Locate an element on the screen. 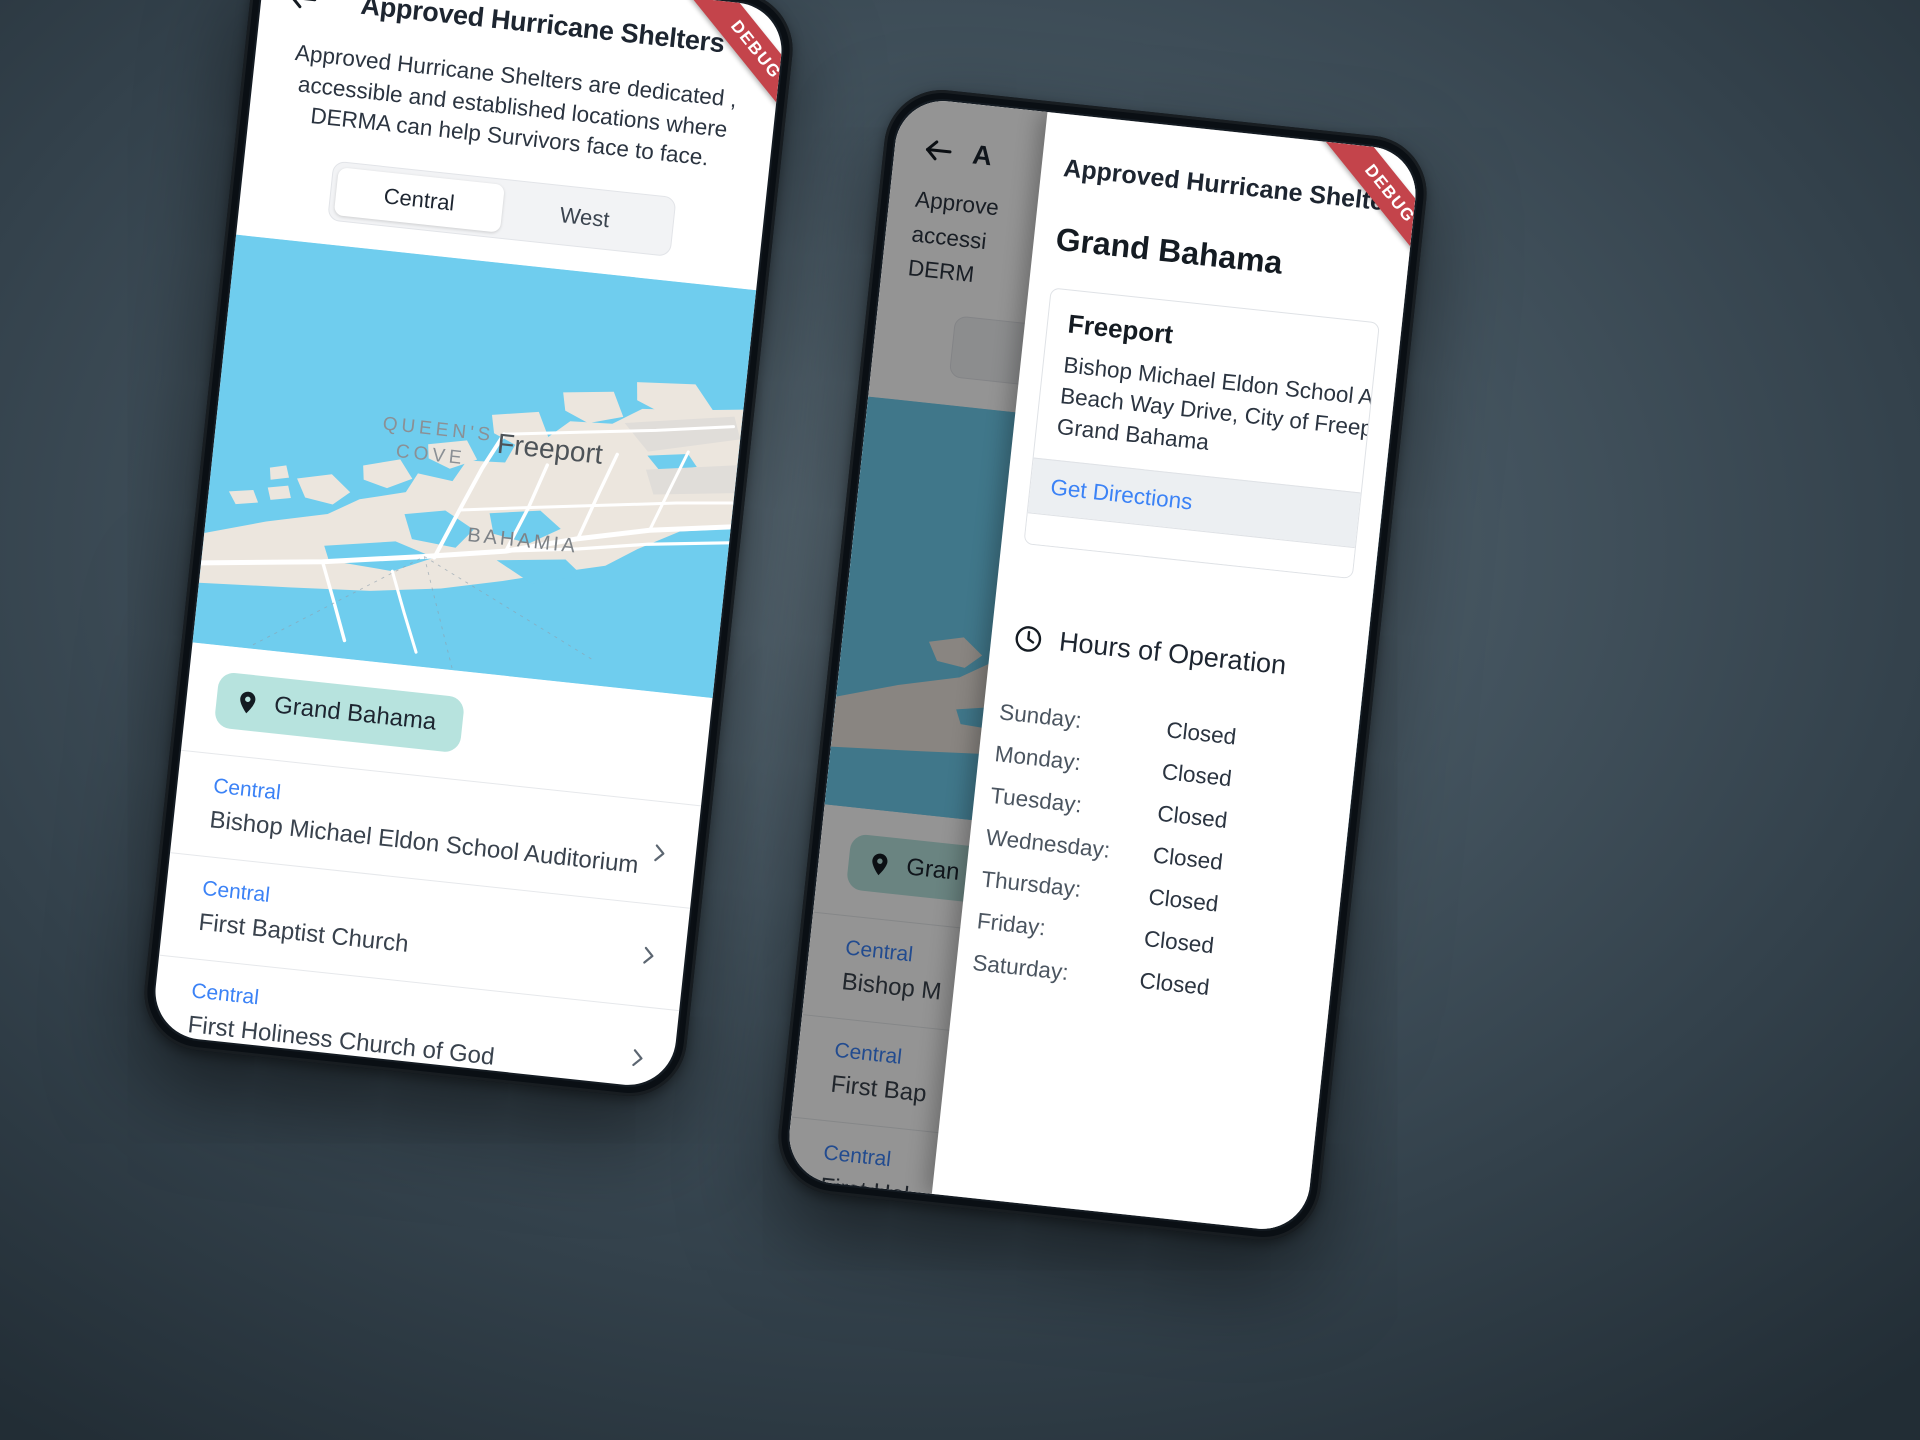 Image resolution: width=1920 pixels, height=1440 pixels. island-chip-label: Grand Bahama is located at coordinates (355, 713).